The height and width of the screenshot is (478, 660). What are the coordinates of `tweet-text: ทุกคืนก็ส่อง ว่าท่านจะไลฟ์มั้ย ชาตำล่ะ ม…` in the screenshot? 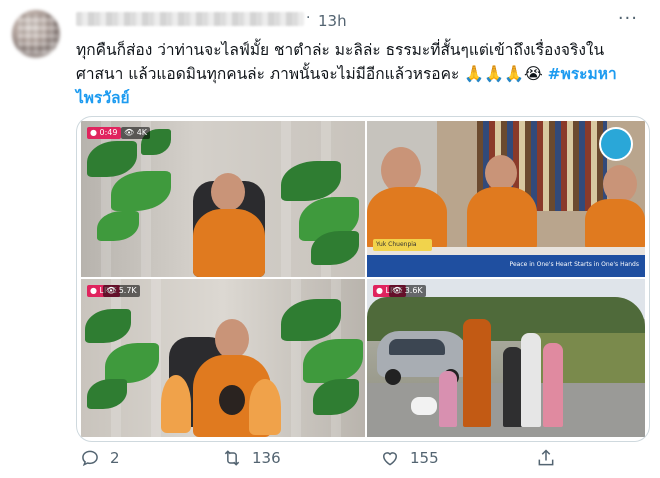 It's located at (359, 74).